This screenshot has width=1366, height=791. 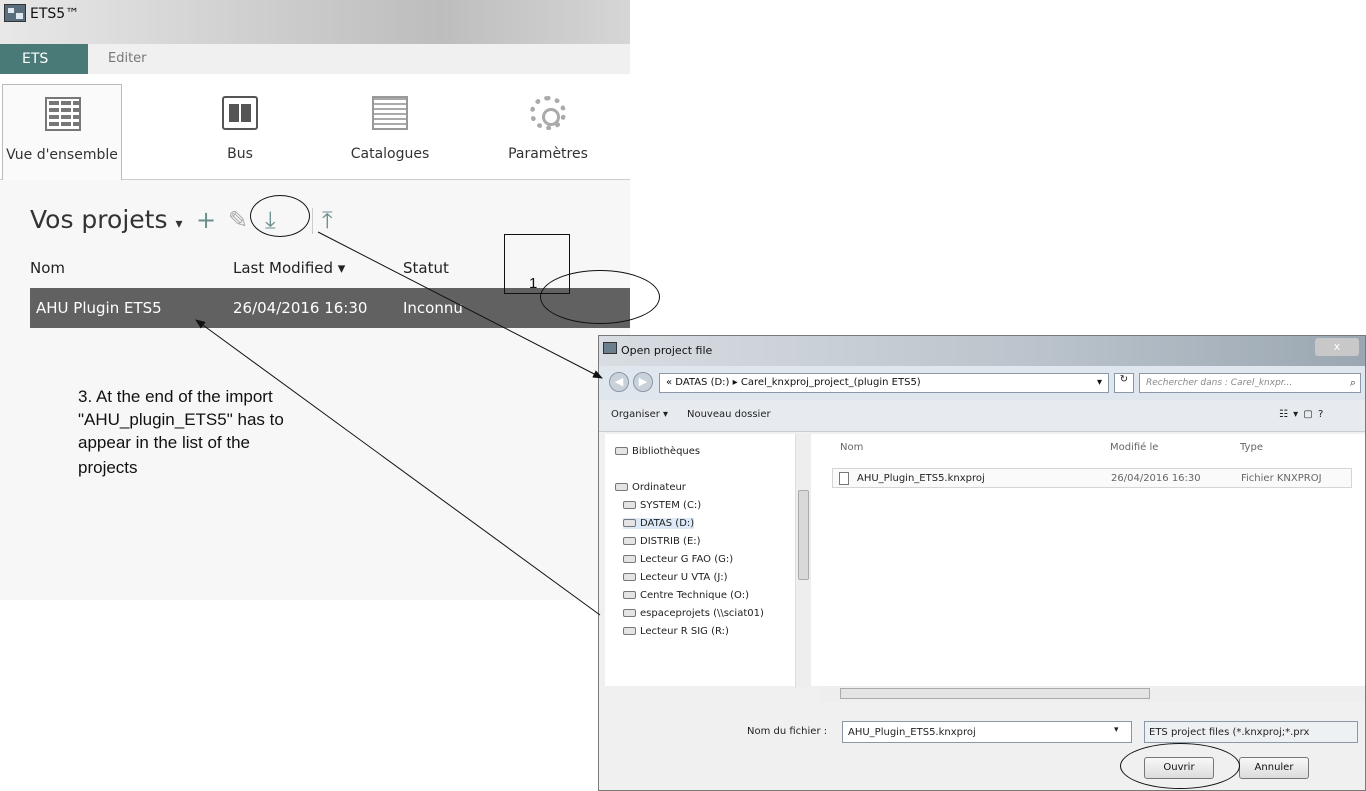 What do you see at coordinates (398, 467) in the screenshot?
I see `arrow-to-project-row` at bounding box center [398, 467].